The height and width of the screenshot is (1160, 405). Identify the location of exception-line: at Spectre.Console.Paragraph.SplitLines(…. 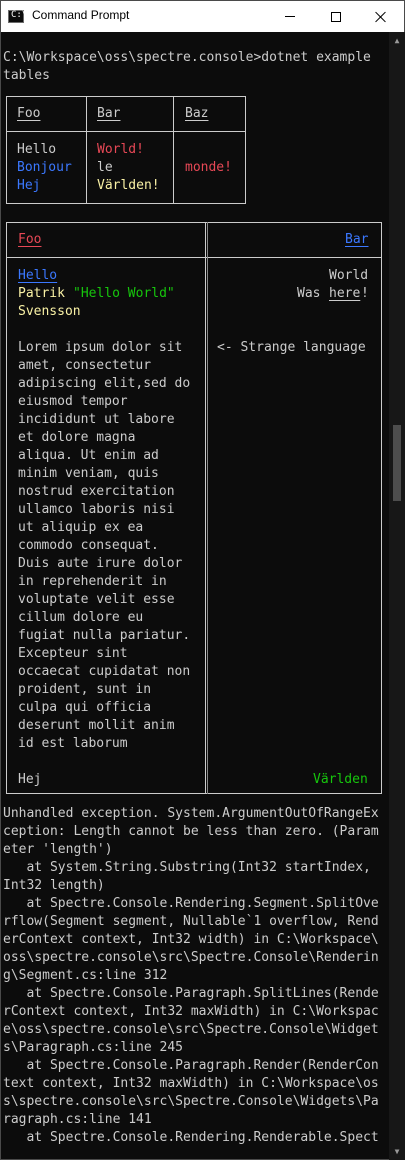
(191, 993).